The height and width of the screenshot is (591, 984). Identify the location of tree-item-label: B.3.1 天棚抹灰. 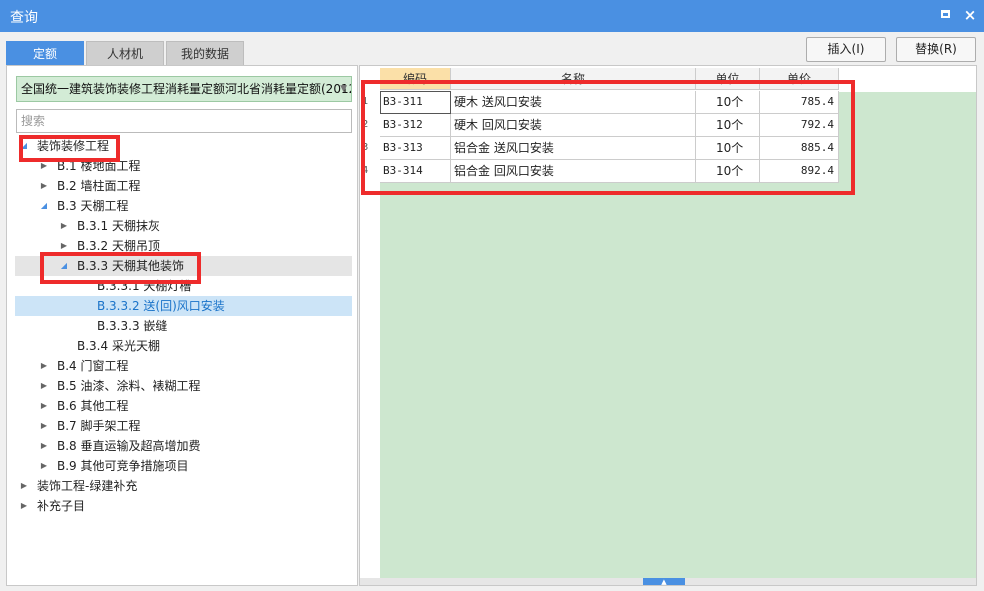
(118, 226).